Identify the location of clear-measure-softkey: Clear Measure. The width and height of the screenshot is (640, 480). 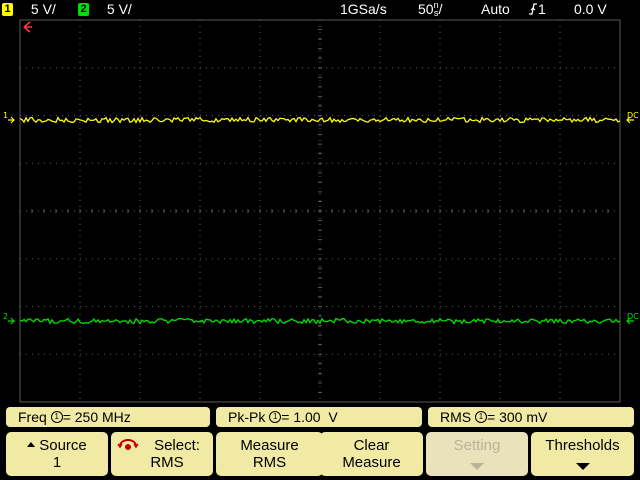
(371, 454).